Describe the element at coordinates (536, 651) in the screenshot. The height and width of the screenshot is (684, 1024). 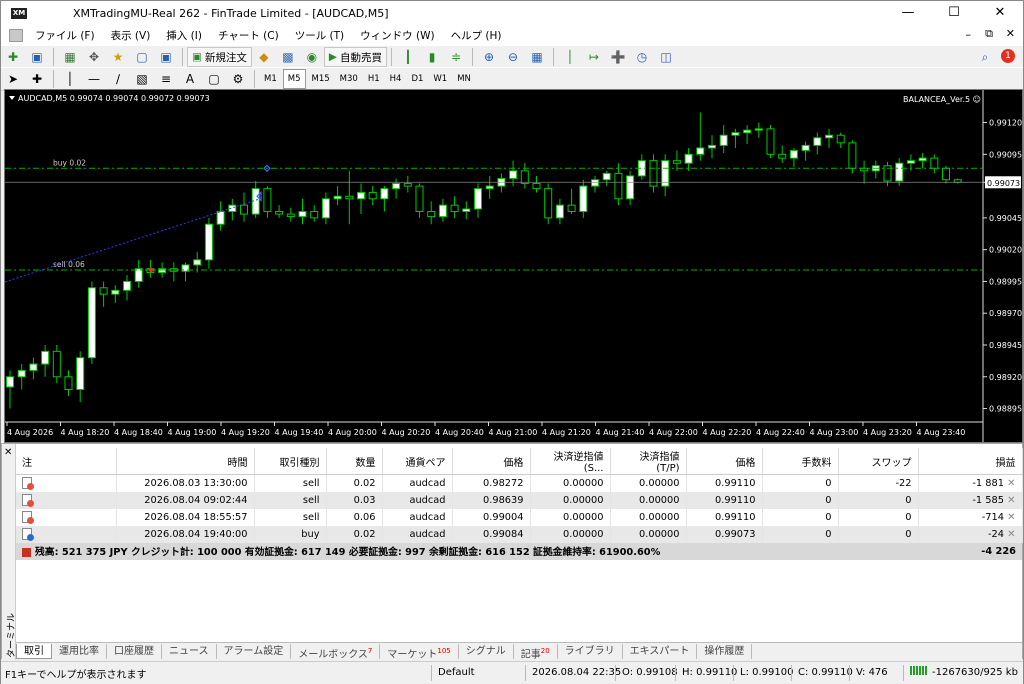
I see `tab-8: 記事20` at that location.